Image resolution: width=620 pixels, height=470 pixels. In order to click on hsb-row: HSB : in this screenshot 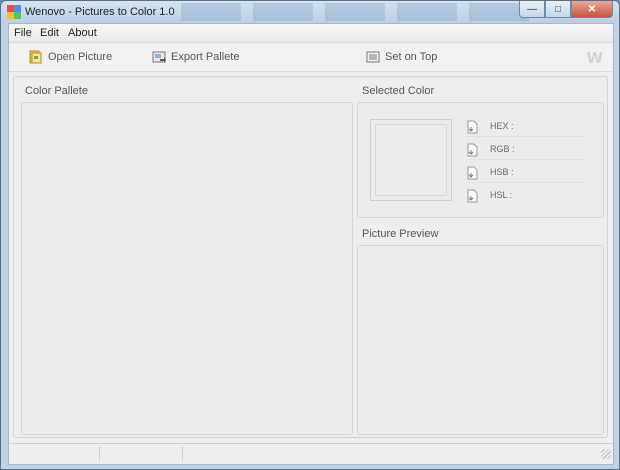, I will do `click(525, 172)`.